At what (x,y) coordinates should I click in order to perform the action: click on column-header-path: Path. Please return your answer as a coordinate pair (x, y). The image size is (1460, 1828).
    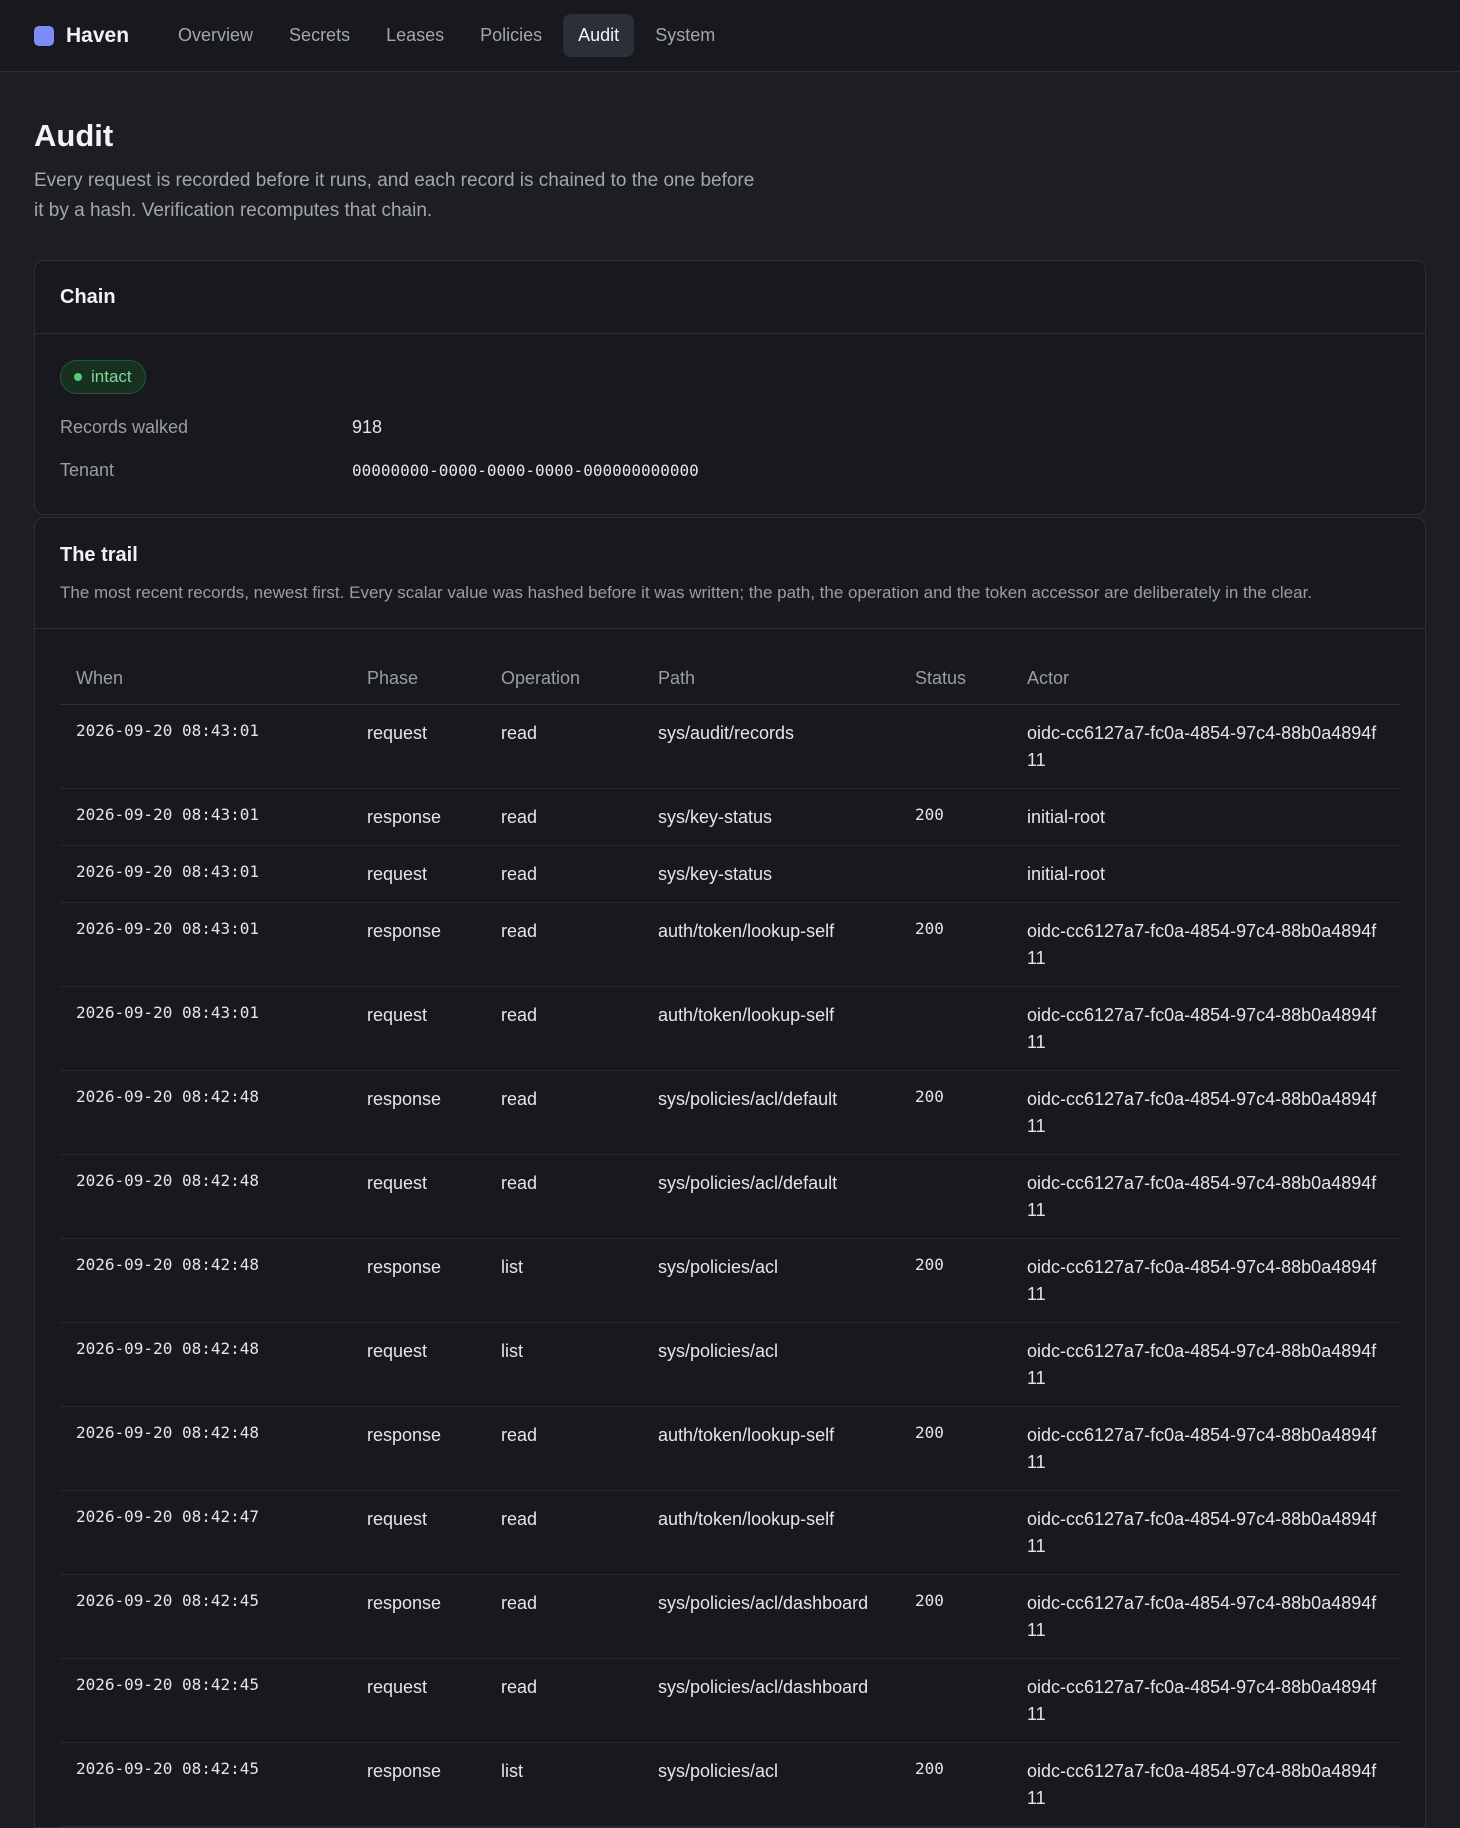
    Looking at the image, I should click on (770, 679).